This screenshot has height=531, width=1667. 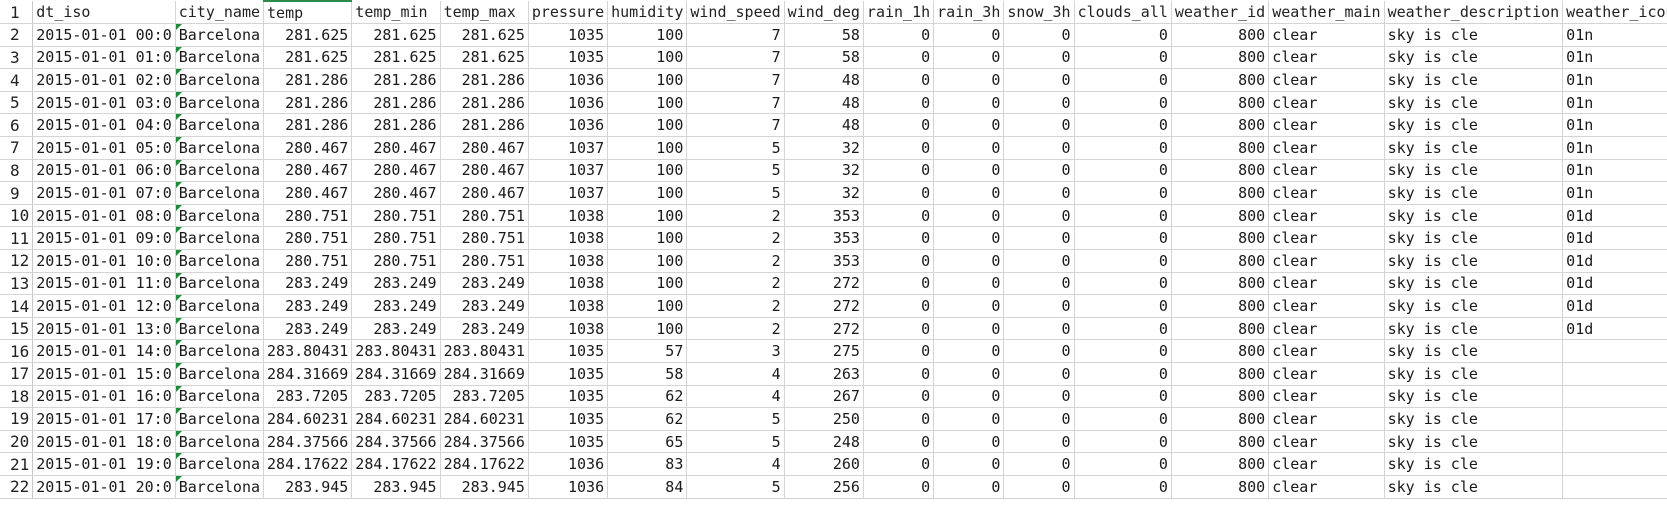 What do you see at coordinates (1614, 13) in the screenshot?
I see `column-header-cell: weather_icon` at bounding box center [1614, 13].